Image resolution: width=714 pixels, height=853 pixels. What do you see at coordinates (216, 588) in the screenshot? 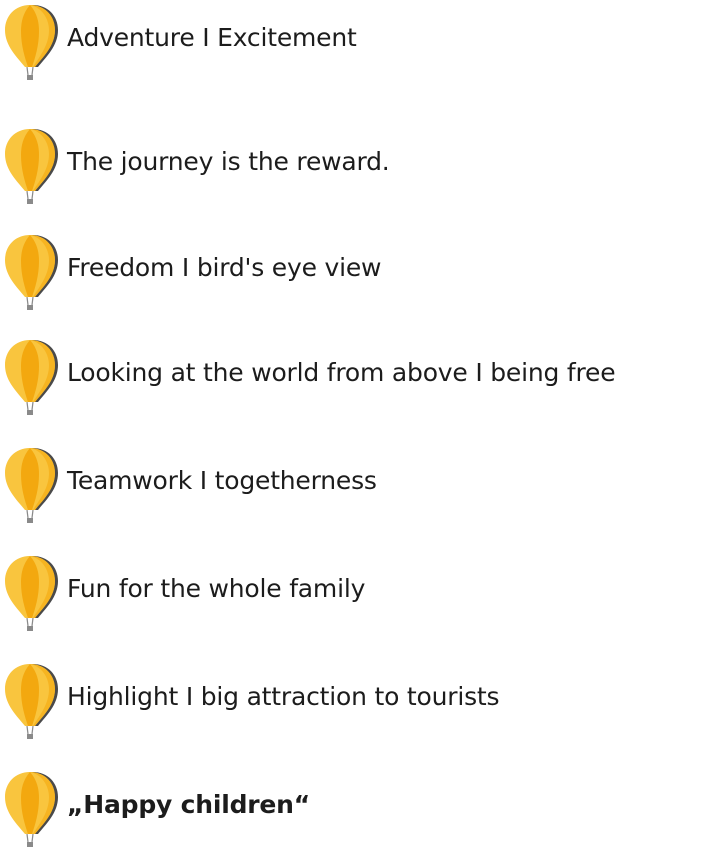
I see `list-item-label: Fun for the whole family` at bounding box center [216, 588].